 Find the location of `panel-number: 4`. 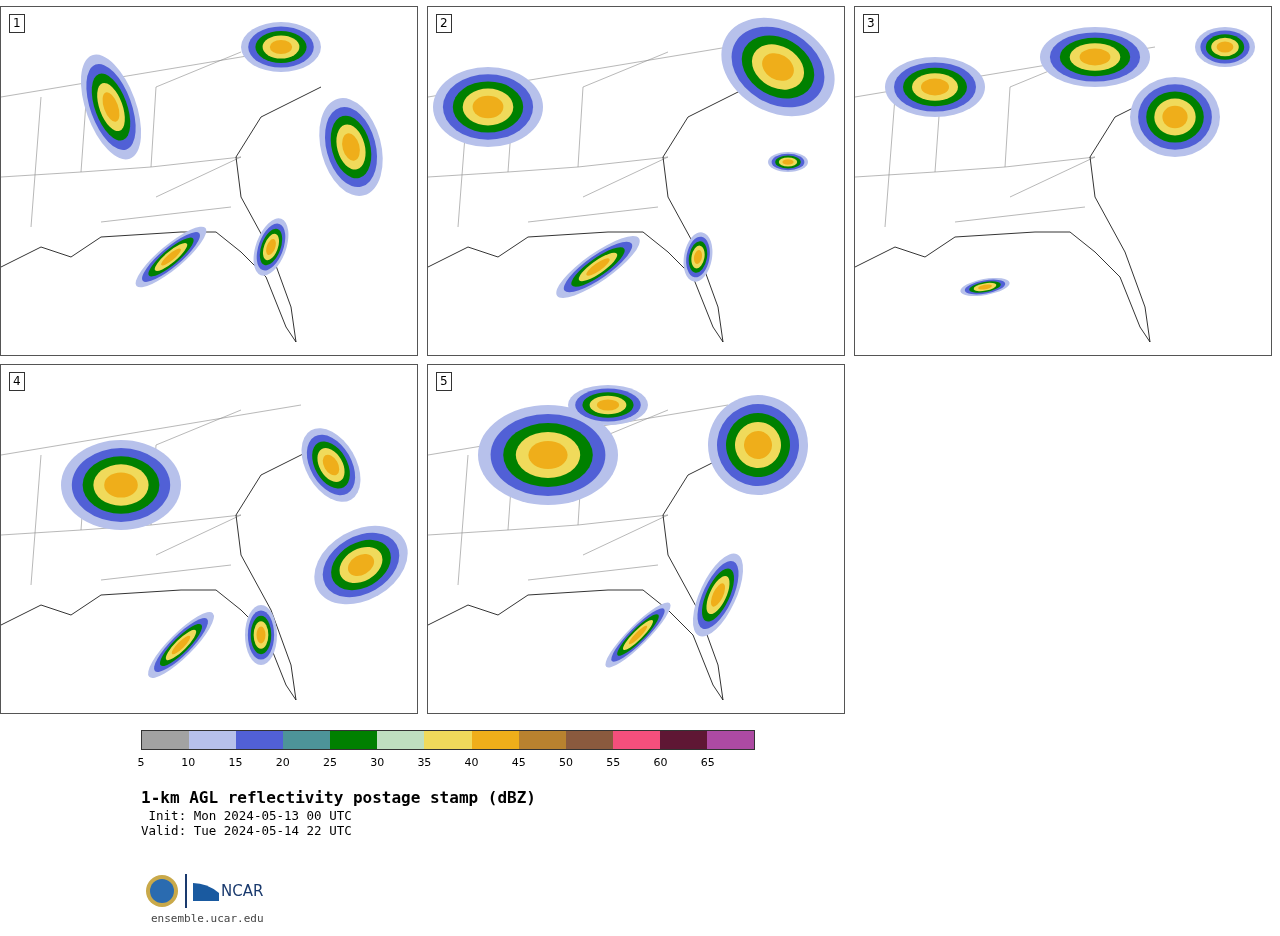

panel-number: 4 is located at coordinates (17, 381).